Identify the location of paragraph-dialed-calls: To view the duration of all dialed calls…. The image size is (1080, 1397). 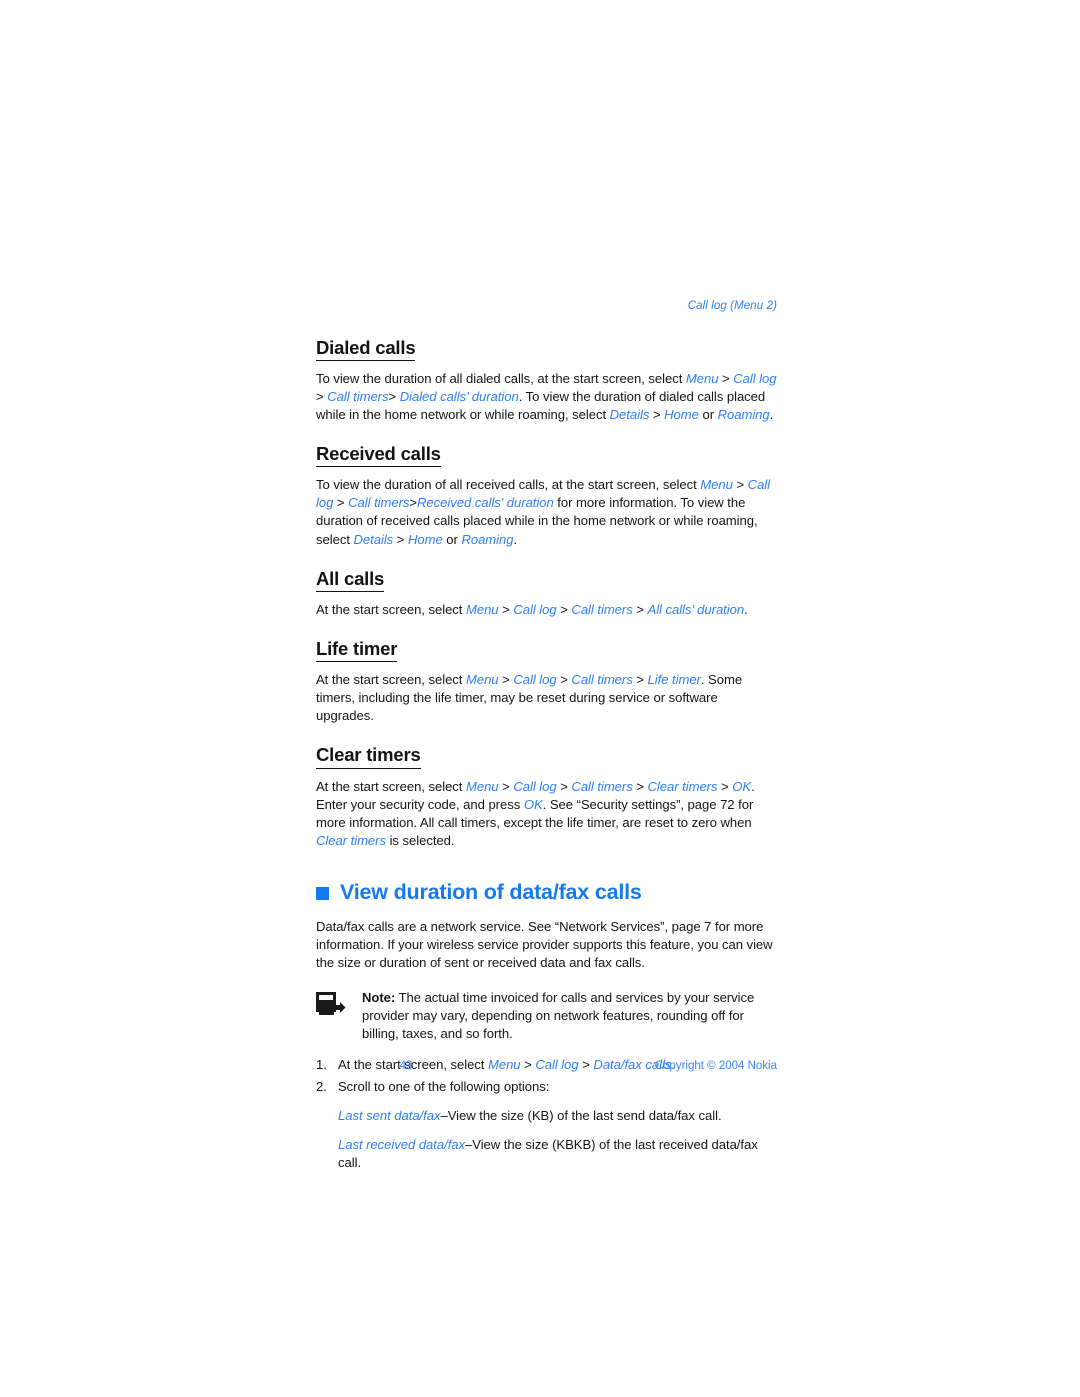
(546, 396).